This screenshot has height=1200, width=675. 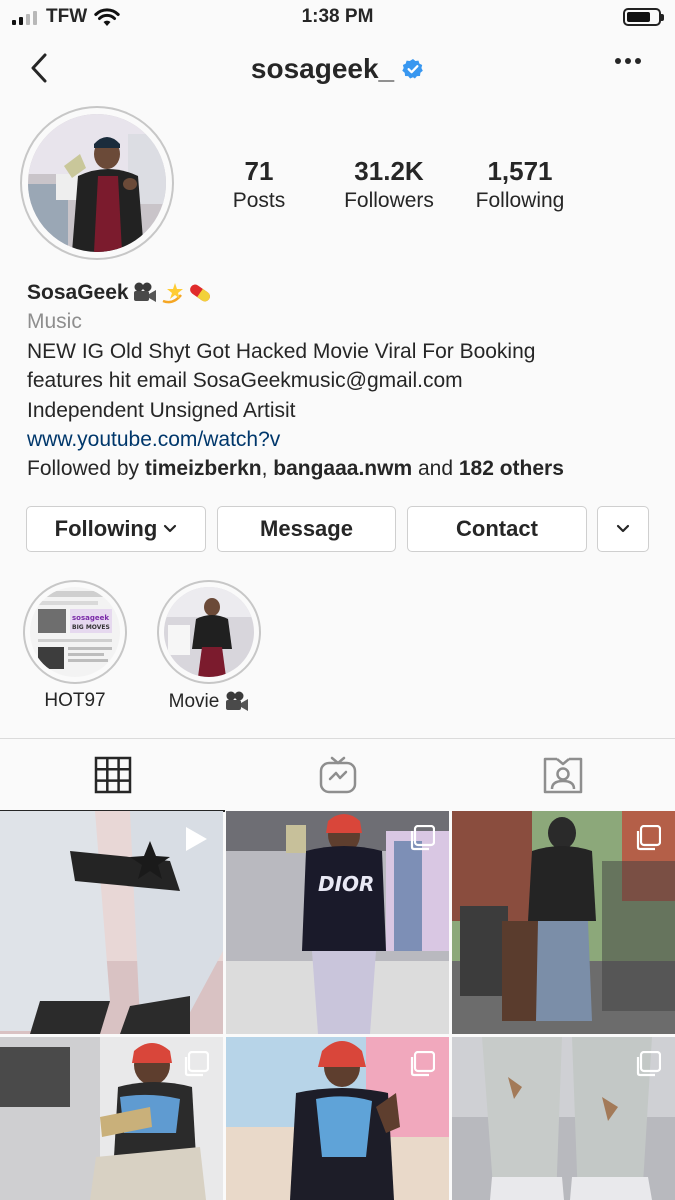 I want to click on message-button: Message, so click(x=306, y=529).